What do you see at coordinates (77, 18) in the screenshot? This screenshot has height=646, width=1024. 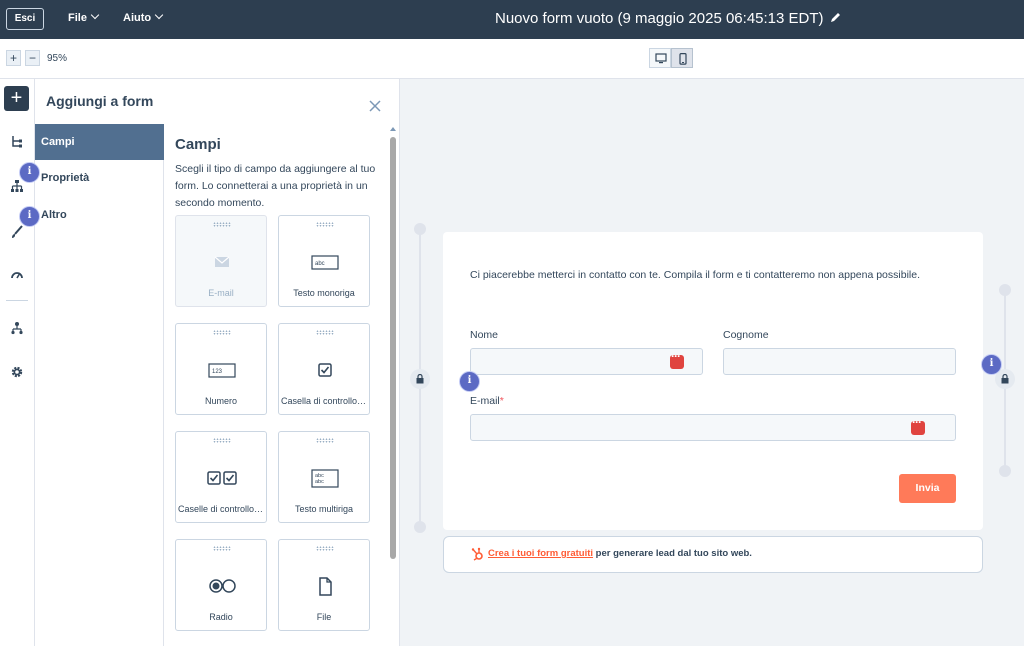 I see `file-menu-label: File` at bounding box center [77, 18].